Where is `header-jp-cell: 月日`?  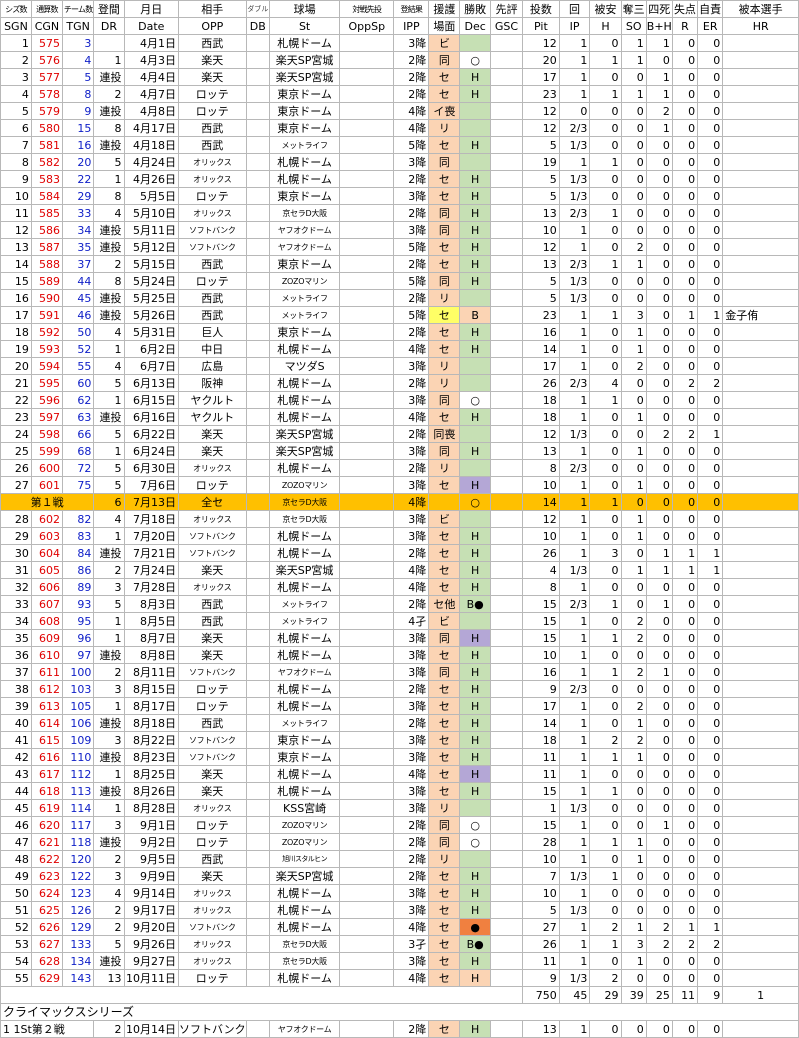
header-jp-cell: 月日 is located at coordinates (151, 9).